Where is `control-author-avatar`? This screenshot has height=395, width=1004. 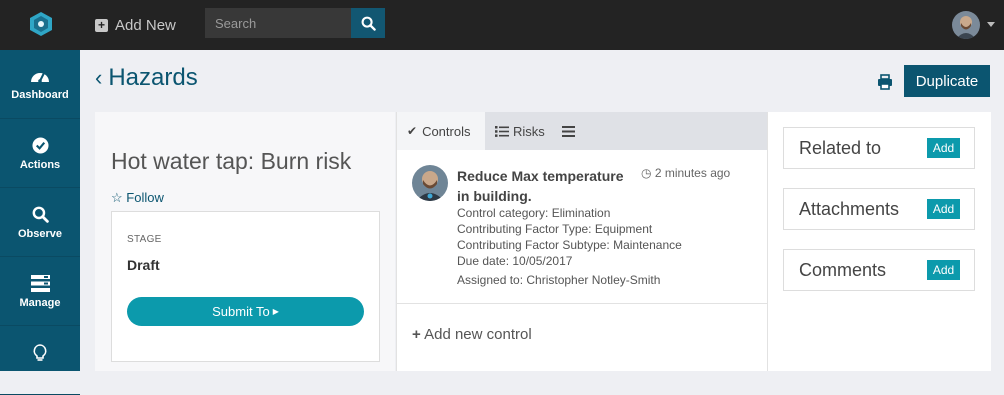
control-author-avatar is located at coordinates (430, 183).